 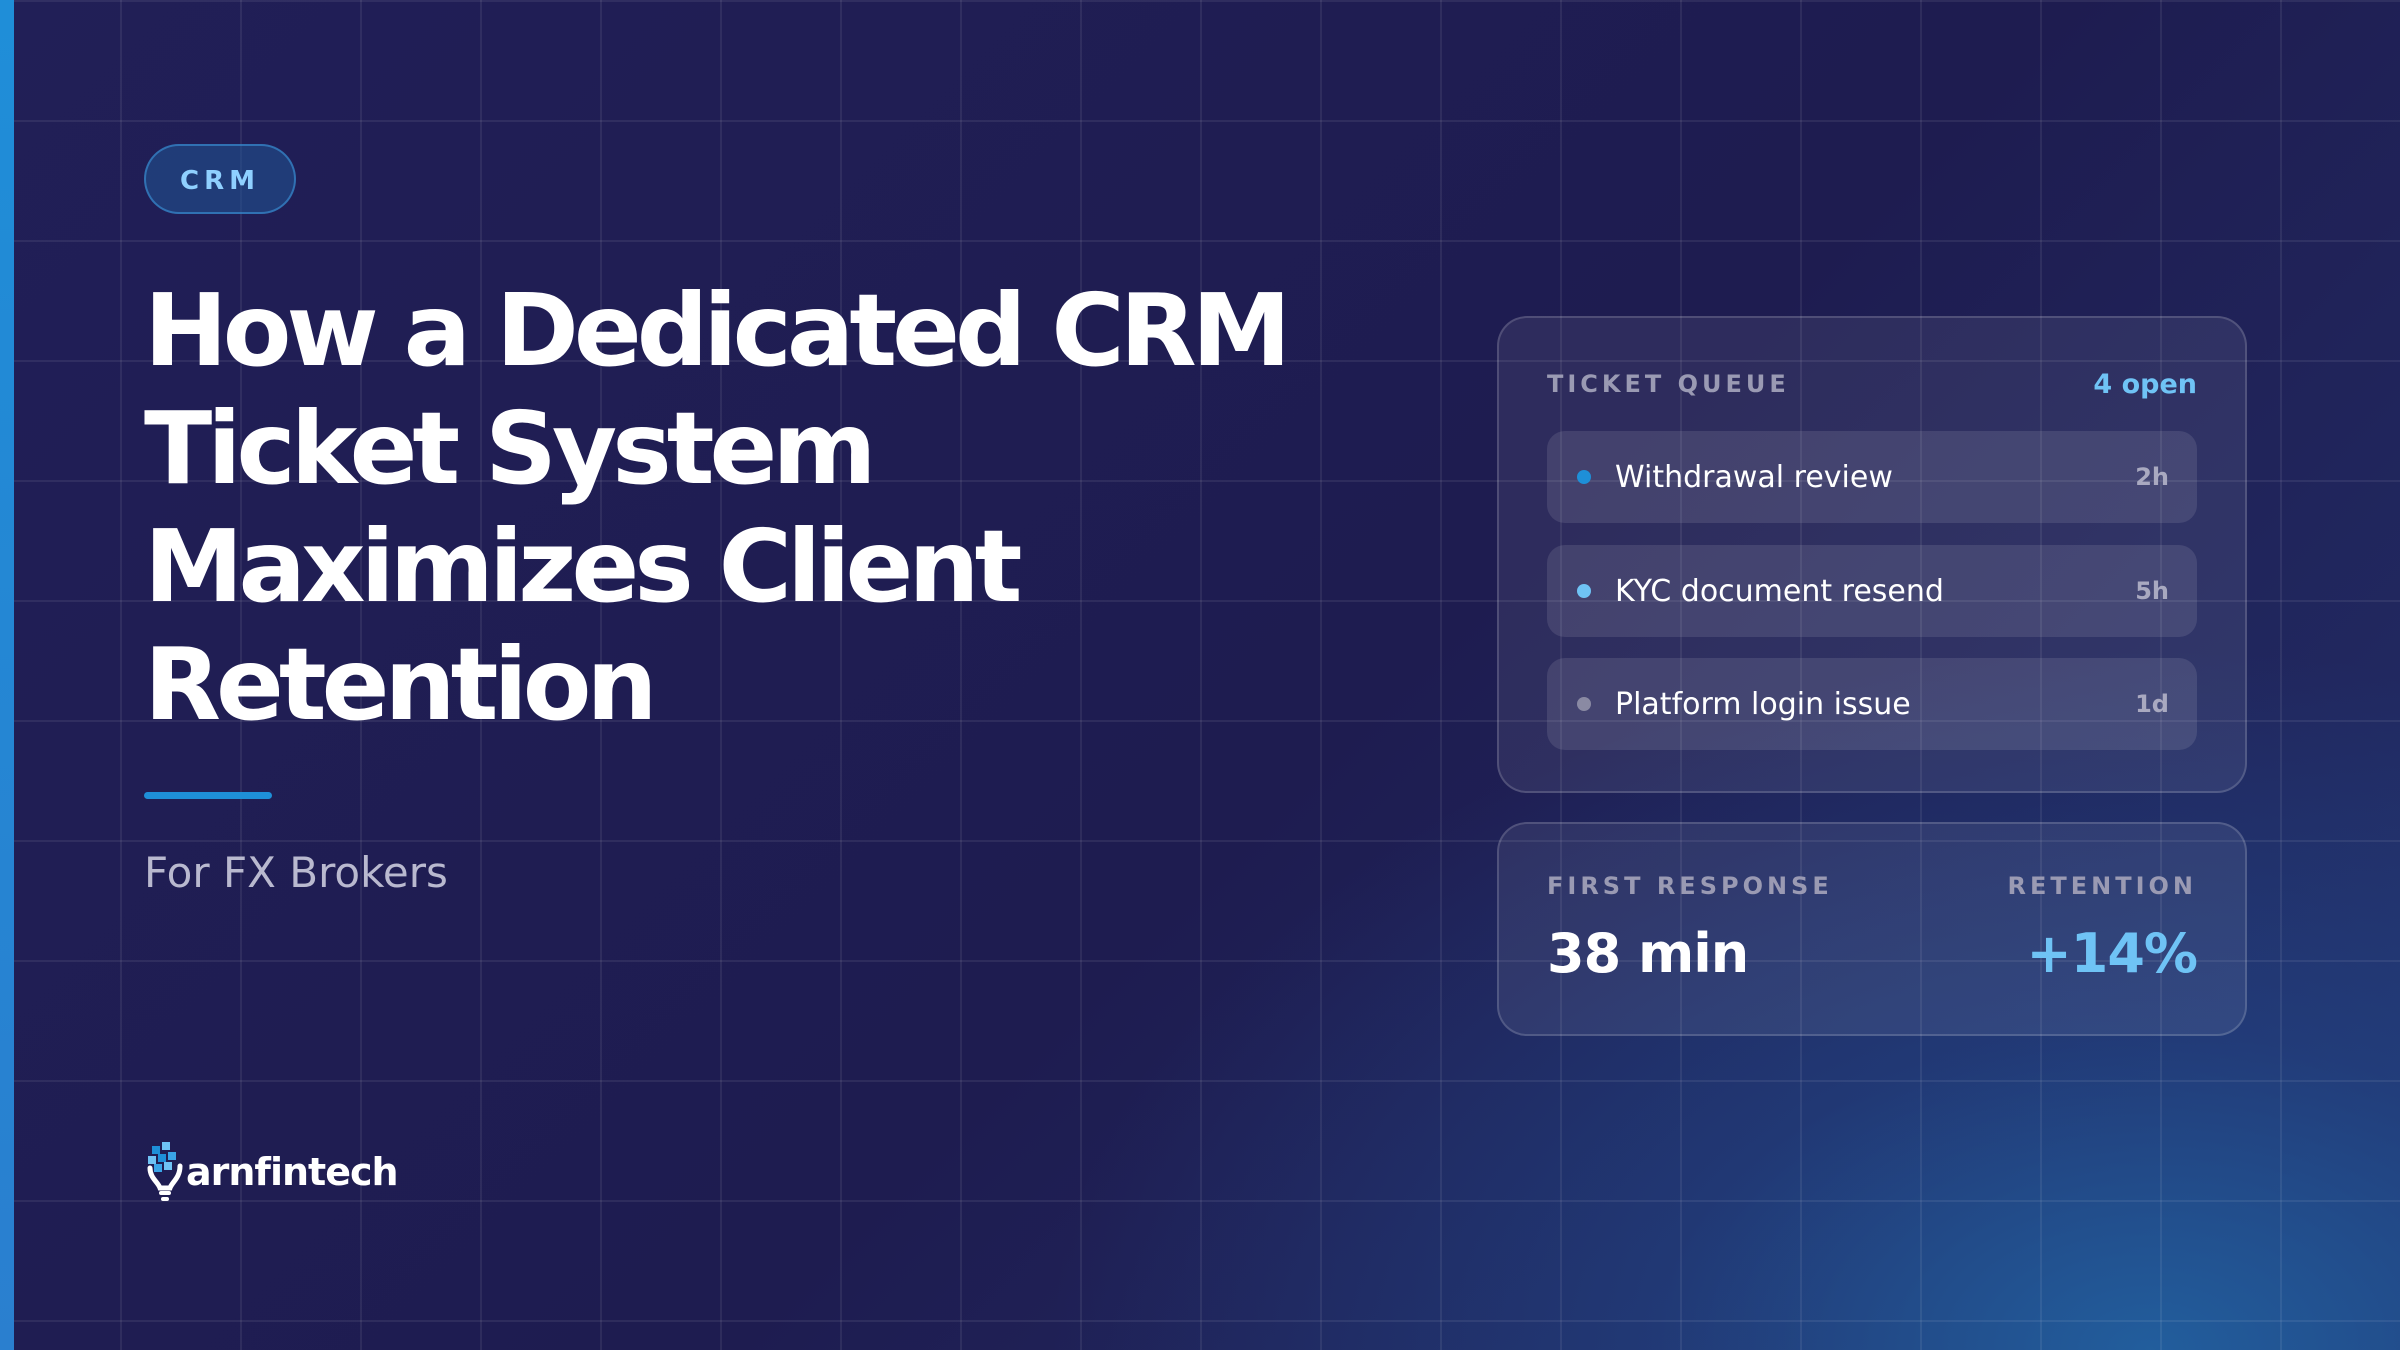 I want to click on headline-line: Maximizes Client, so click(x=583, y=566).